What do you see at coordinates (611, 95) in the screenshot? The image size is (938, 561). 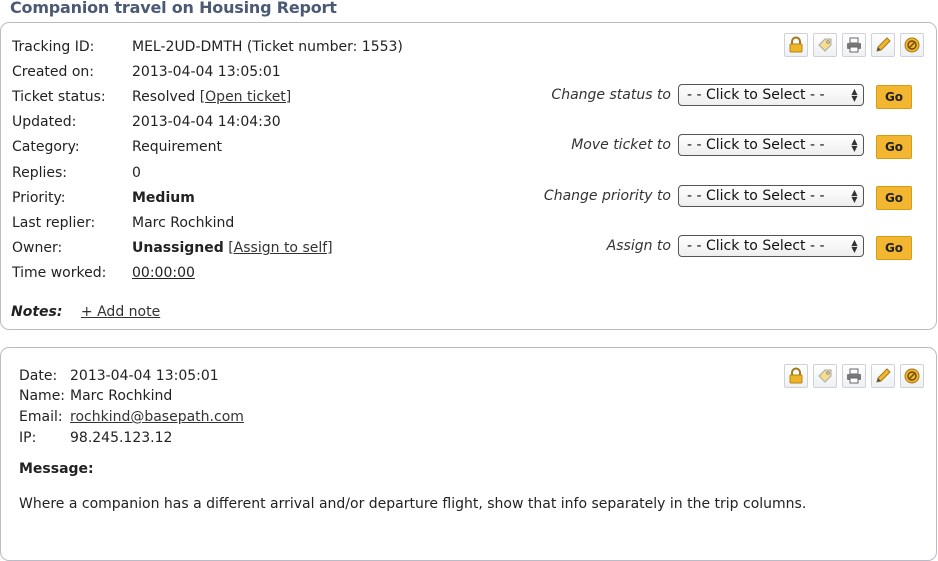 I see `change-status-label: Change status to` at bounding box center [611, 95].